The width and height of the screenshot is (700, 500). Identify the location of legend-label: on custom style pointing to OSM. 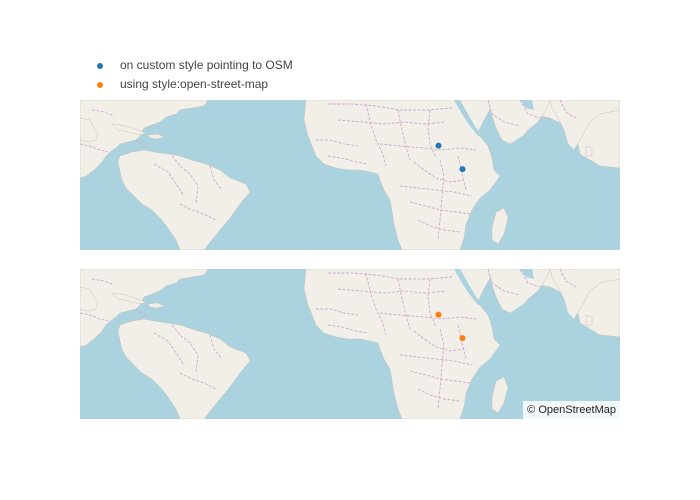
(206, 65).